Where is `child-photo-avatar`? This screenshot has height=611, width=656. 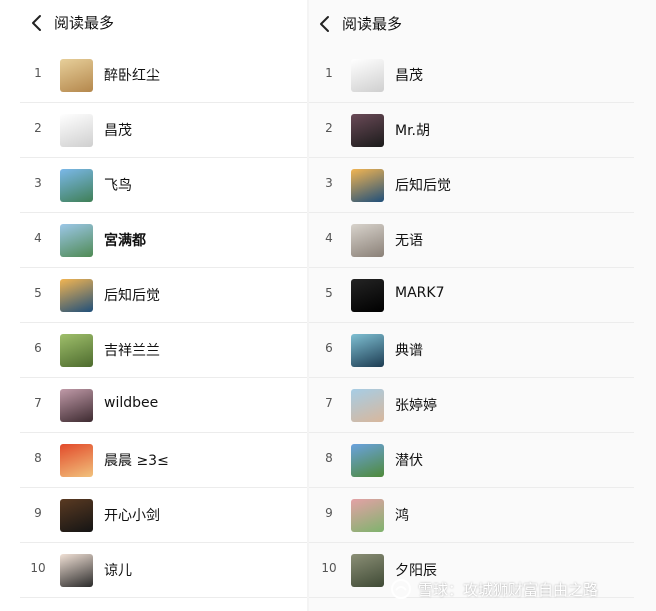
child-photo-avatar is located at coordinates (367, 405).